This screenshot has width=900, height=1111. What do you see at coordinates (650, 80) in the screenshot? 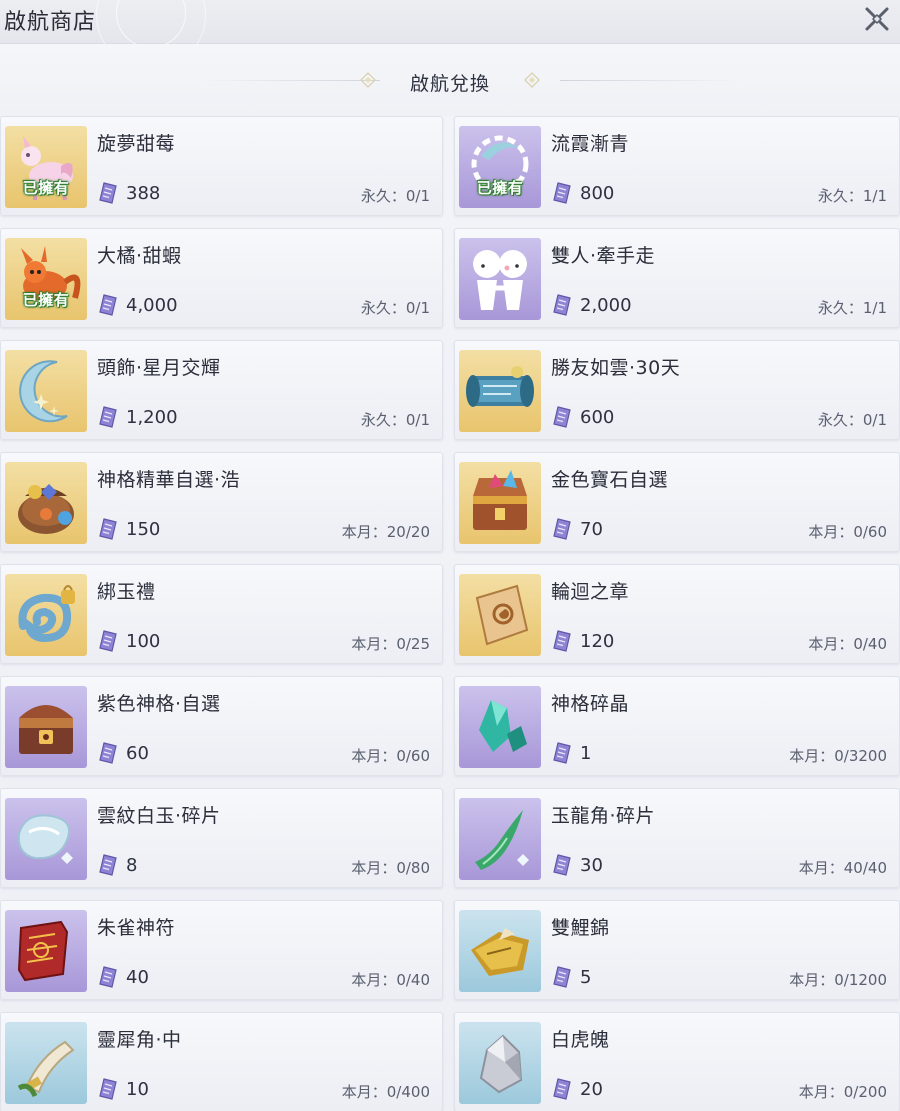
I see `header-divider-right` at bounding box center [650, 80].